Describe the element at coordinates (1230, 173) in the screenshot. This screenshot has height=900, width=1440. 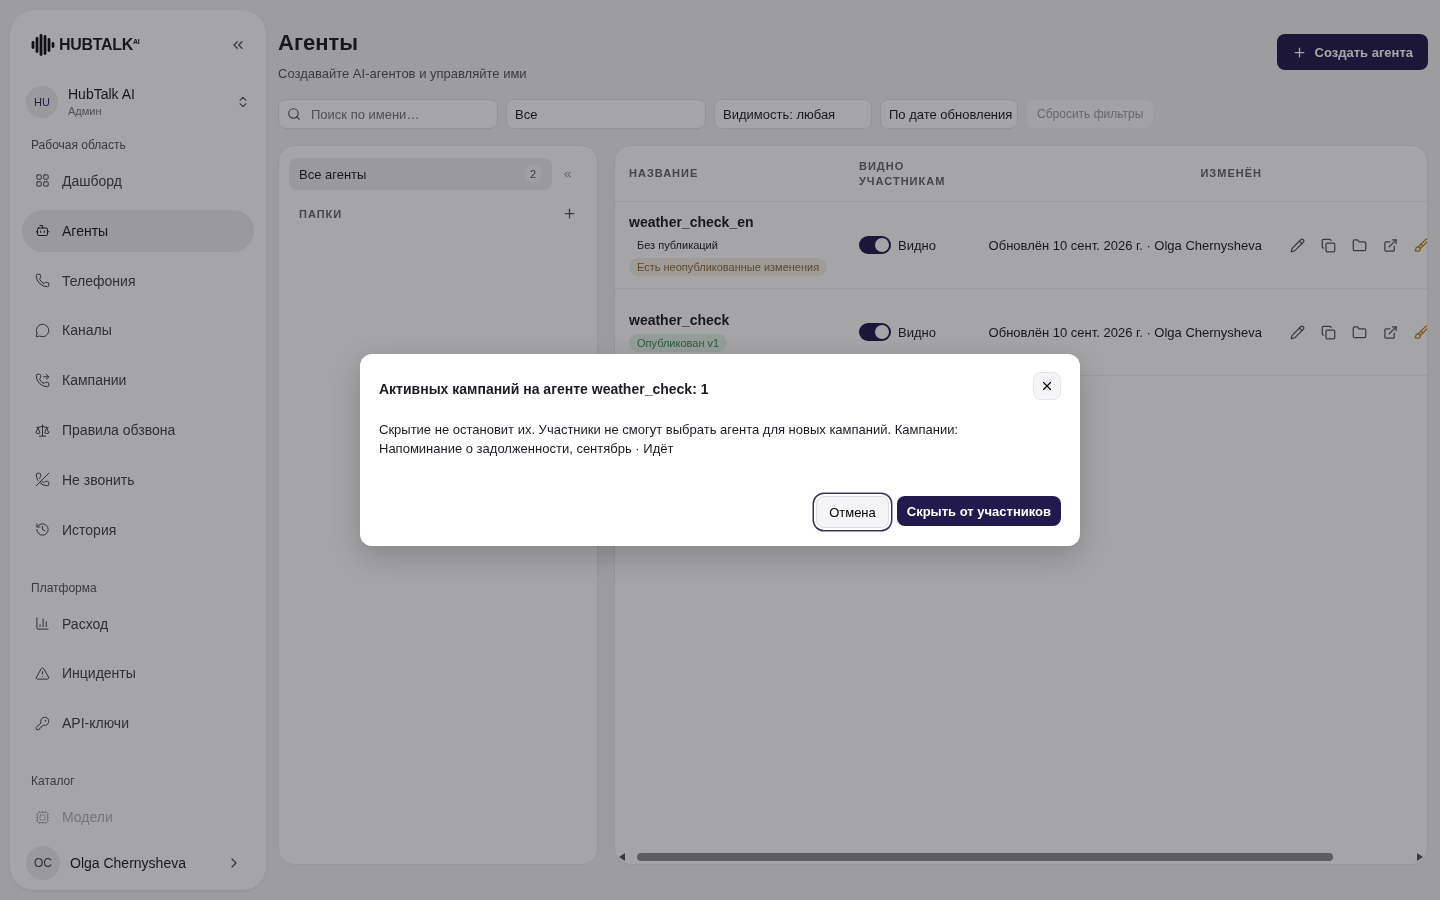
I see `column-header: ИЗМЕНЁН` at that location.